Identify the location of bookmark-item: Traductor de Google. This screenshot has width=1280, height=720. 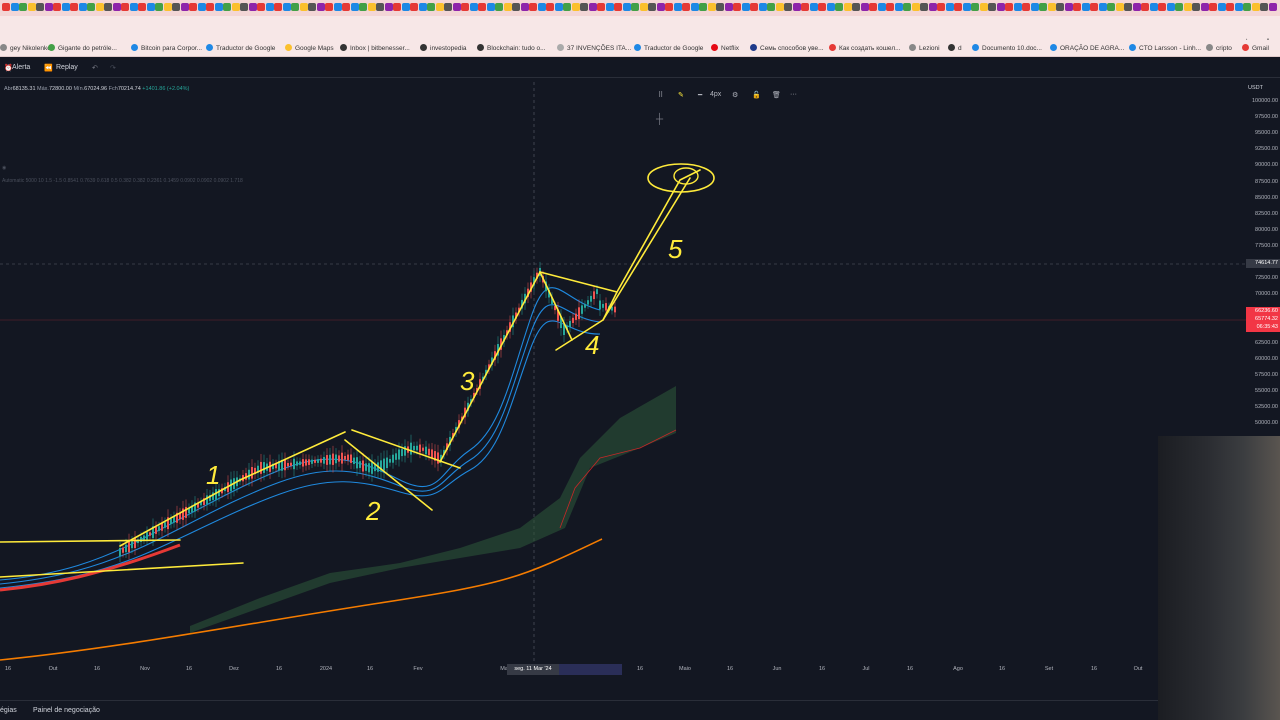
(668, 48).